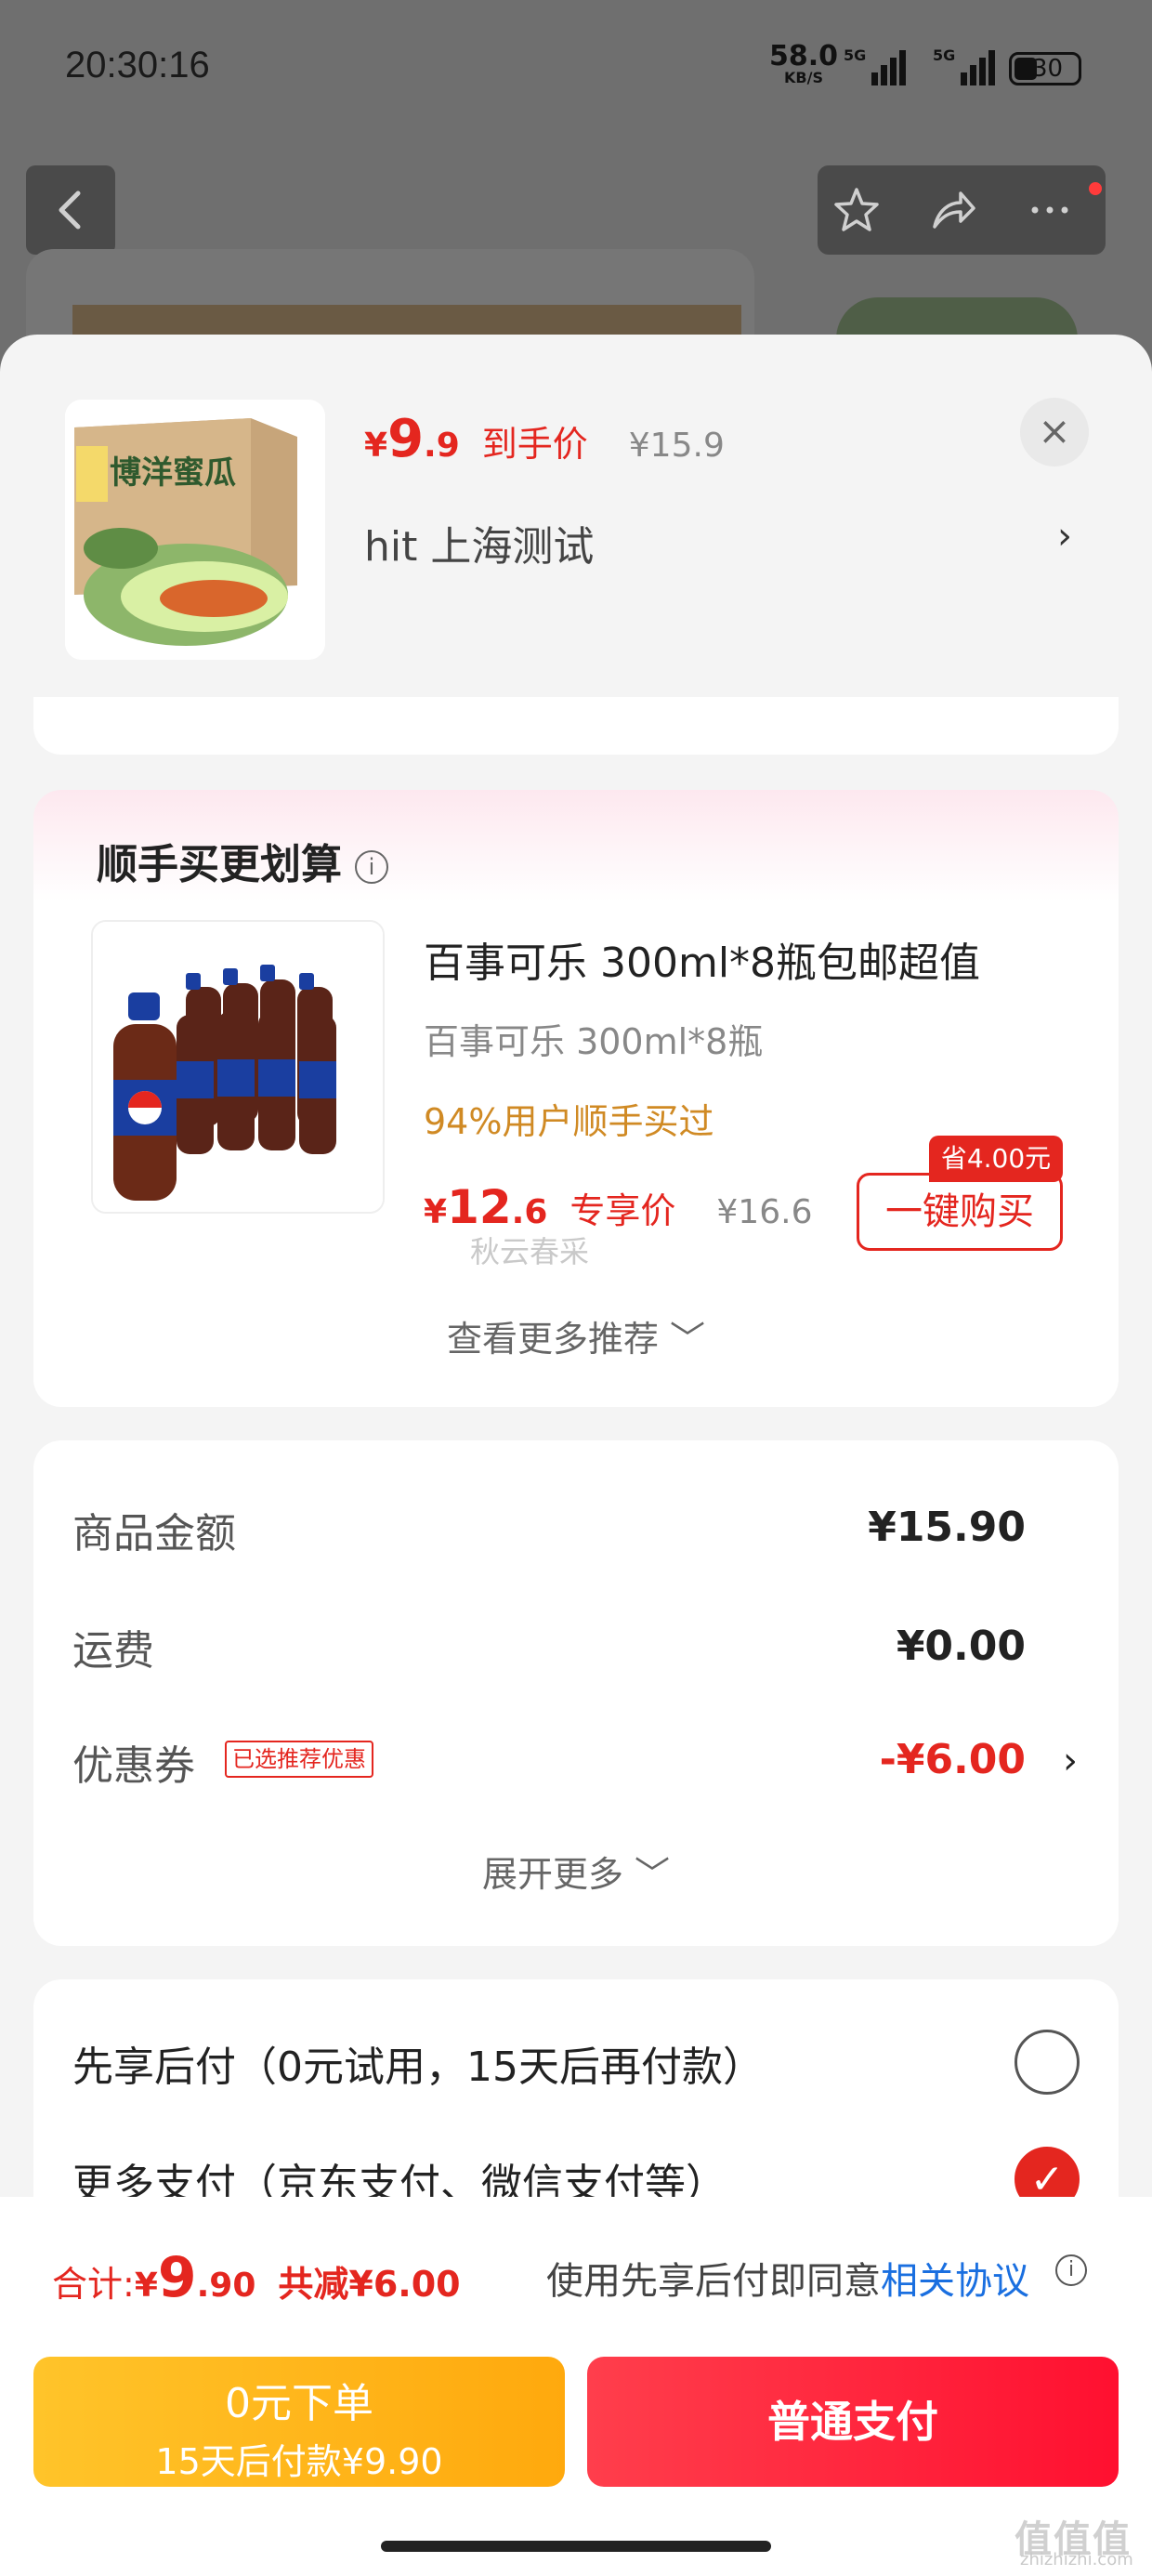 The width and height of the screenshot is (1152, 2576). I want to click on pay-later-radio, so click(1047, 2062).